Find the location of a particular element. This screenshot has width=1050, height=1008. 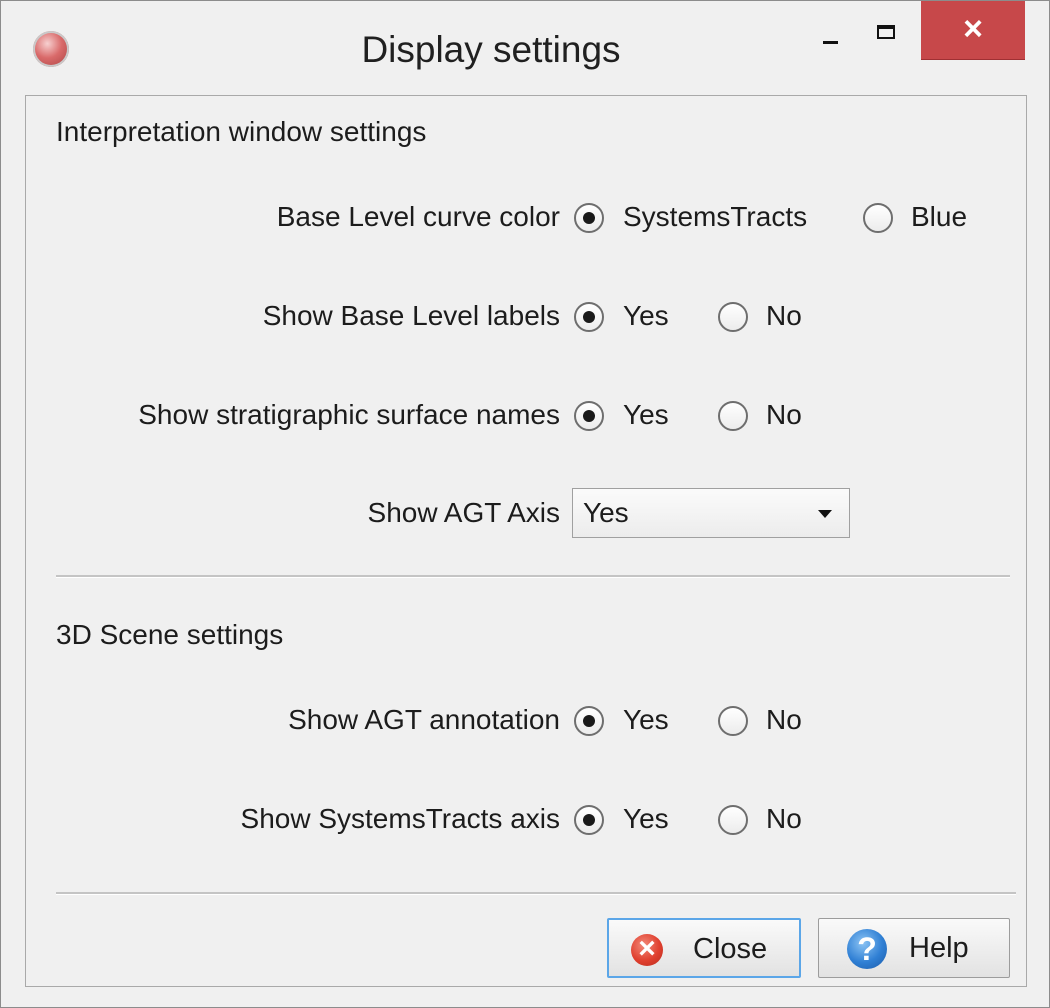

window-close-button: × is located at coordinates (973, 30).